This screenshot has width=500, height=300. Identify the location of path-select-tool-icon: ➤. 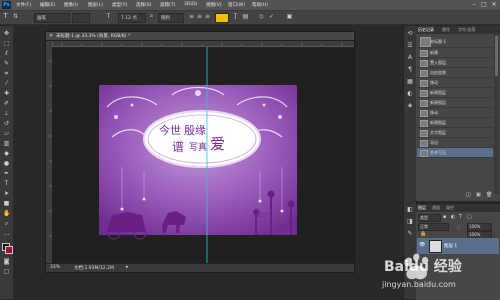
(6, 193).